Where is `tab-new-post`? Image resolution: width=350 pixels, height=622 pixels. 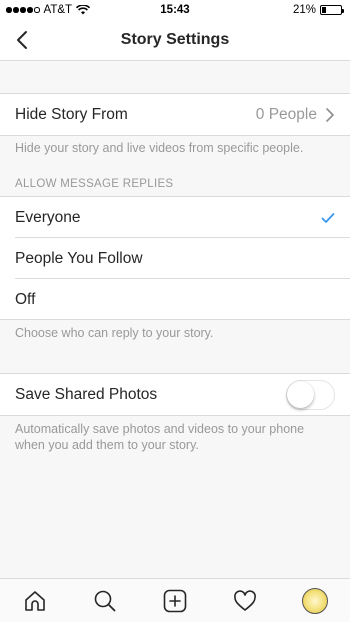
tab-new-post is located at coordinates (175, 601).